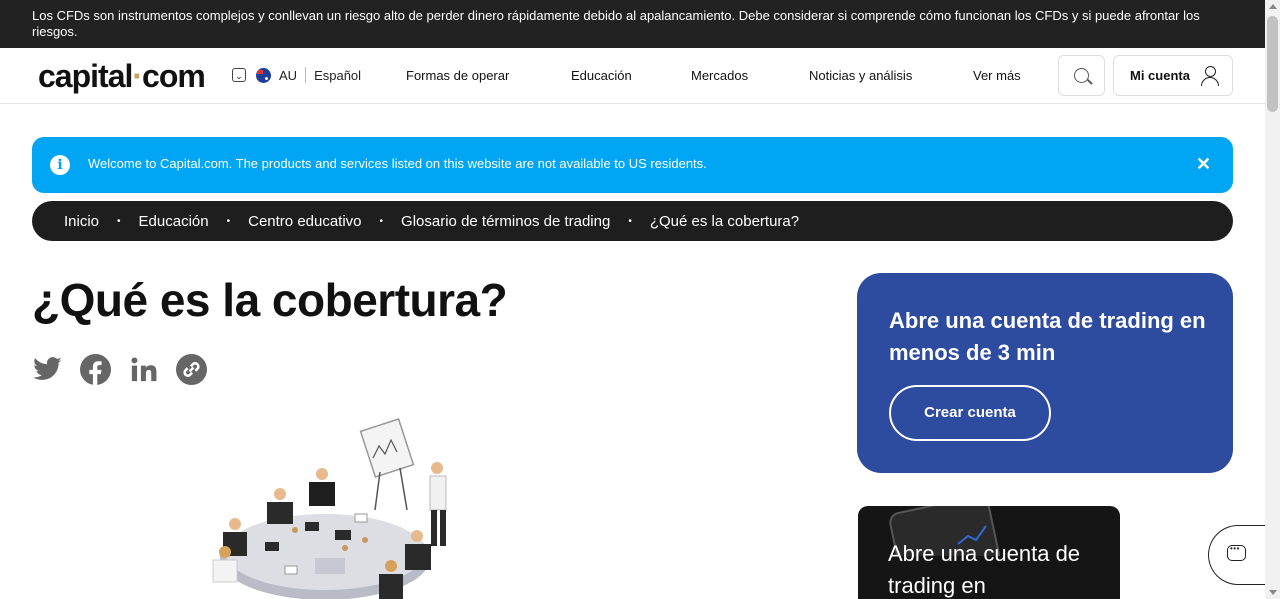 Image resolution: width=1280 pixels, height=599 pixels. What do you see at coordinates (970, 413) in the screenshot?
I see `create-account-button: Crear cuenta` at bounding box center [970, 413].